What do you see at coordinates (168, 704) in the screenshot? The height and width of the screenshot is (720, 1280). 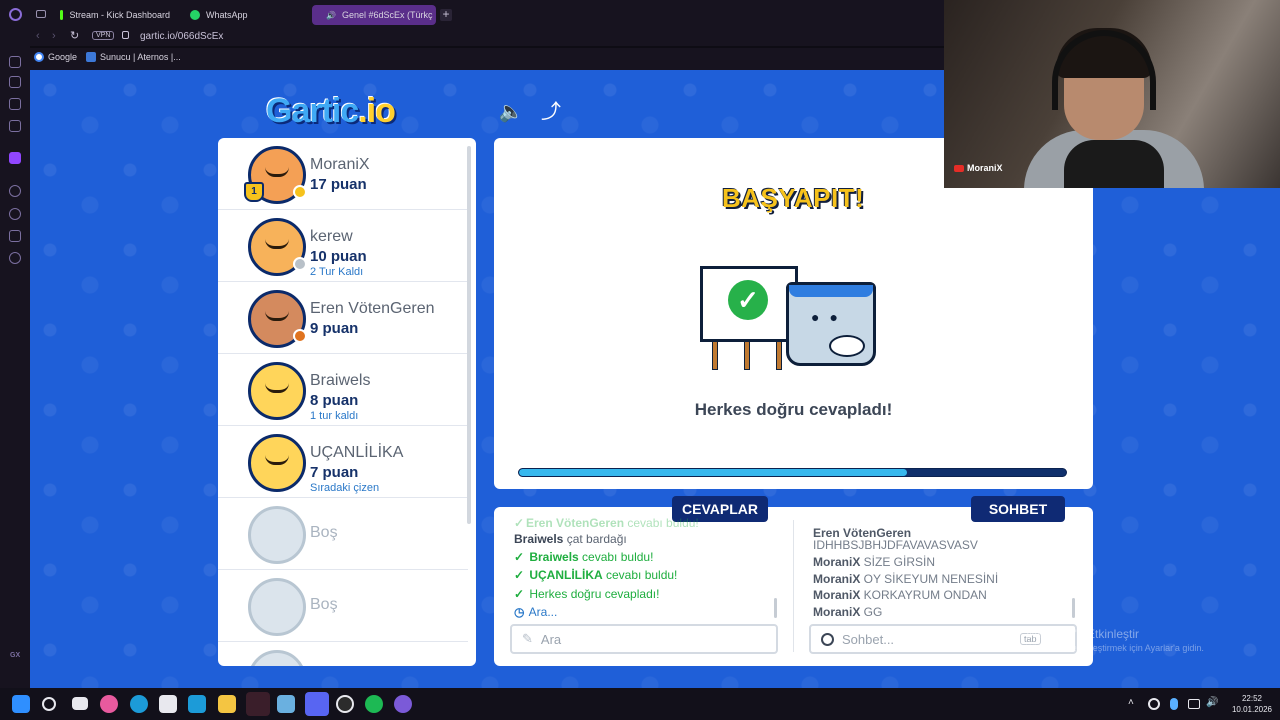 I see `store-icon` at bounding box center [168, 704].